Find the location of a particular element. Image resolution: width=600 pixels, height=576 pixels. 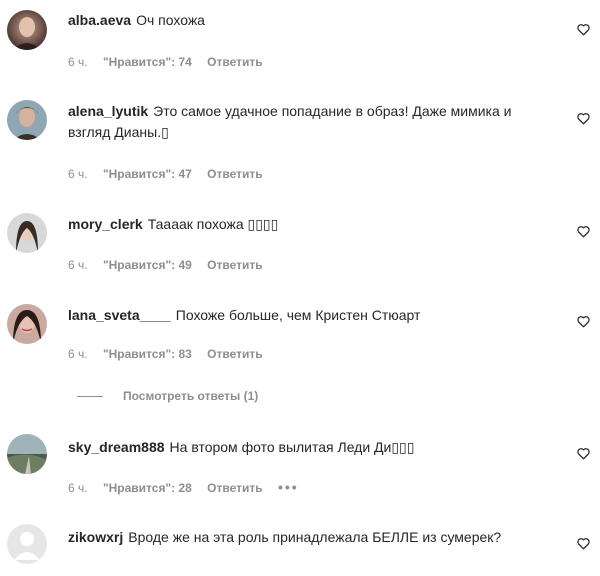

comment-meta: 6 ч. "Нравится": 28 Ответить ••• is located at coordinates (189, 487).